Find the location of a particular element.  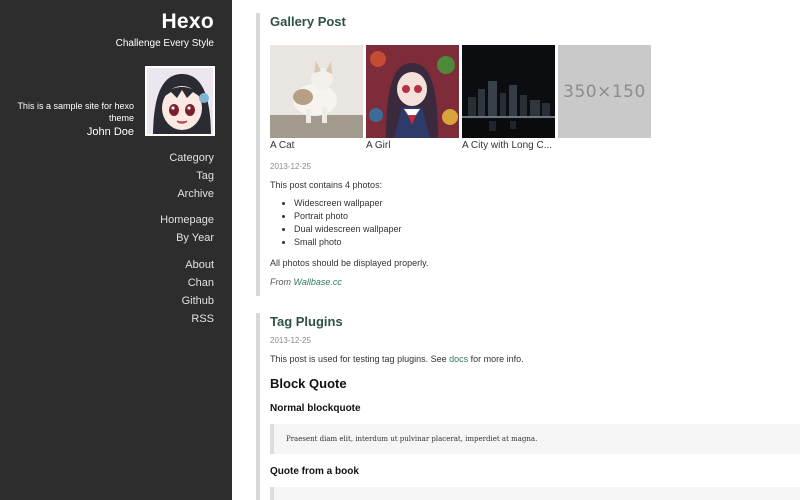

placeholder-image: 350×150 is located at coordinates (604, 91).